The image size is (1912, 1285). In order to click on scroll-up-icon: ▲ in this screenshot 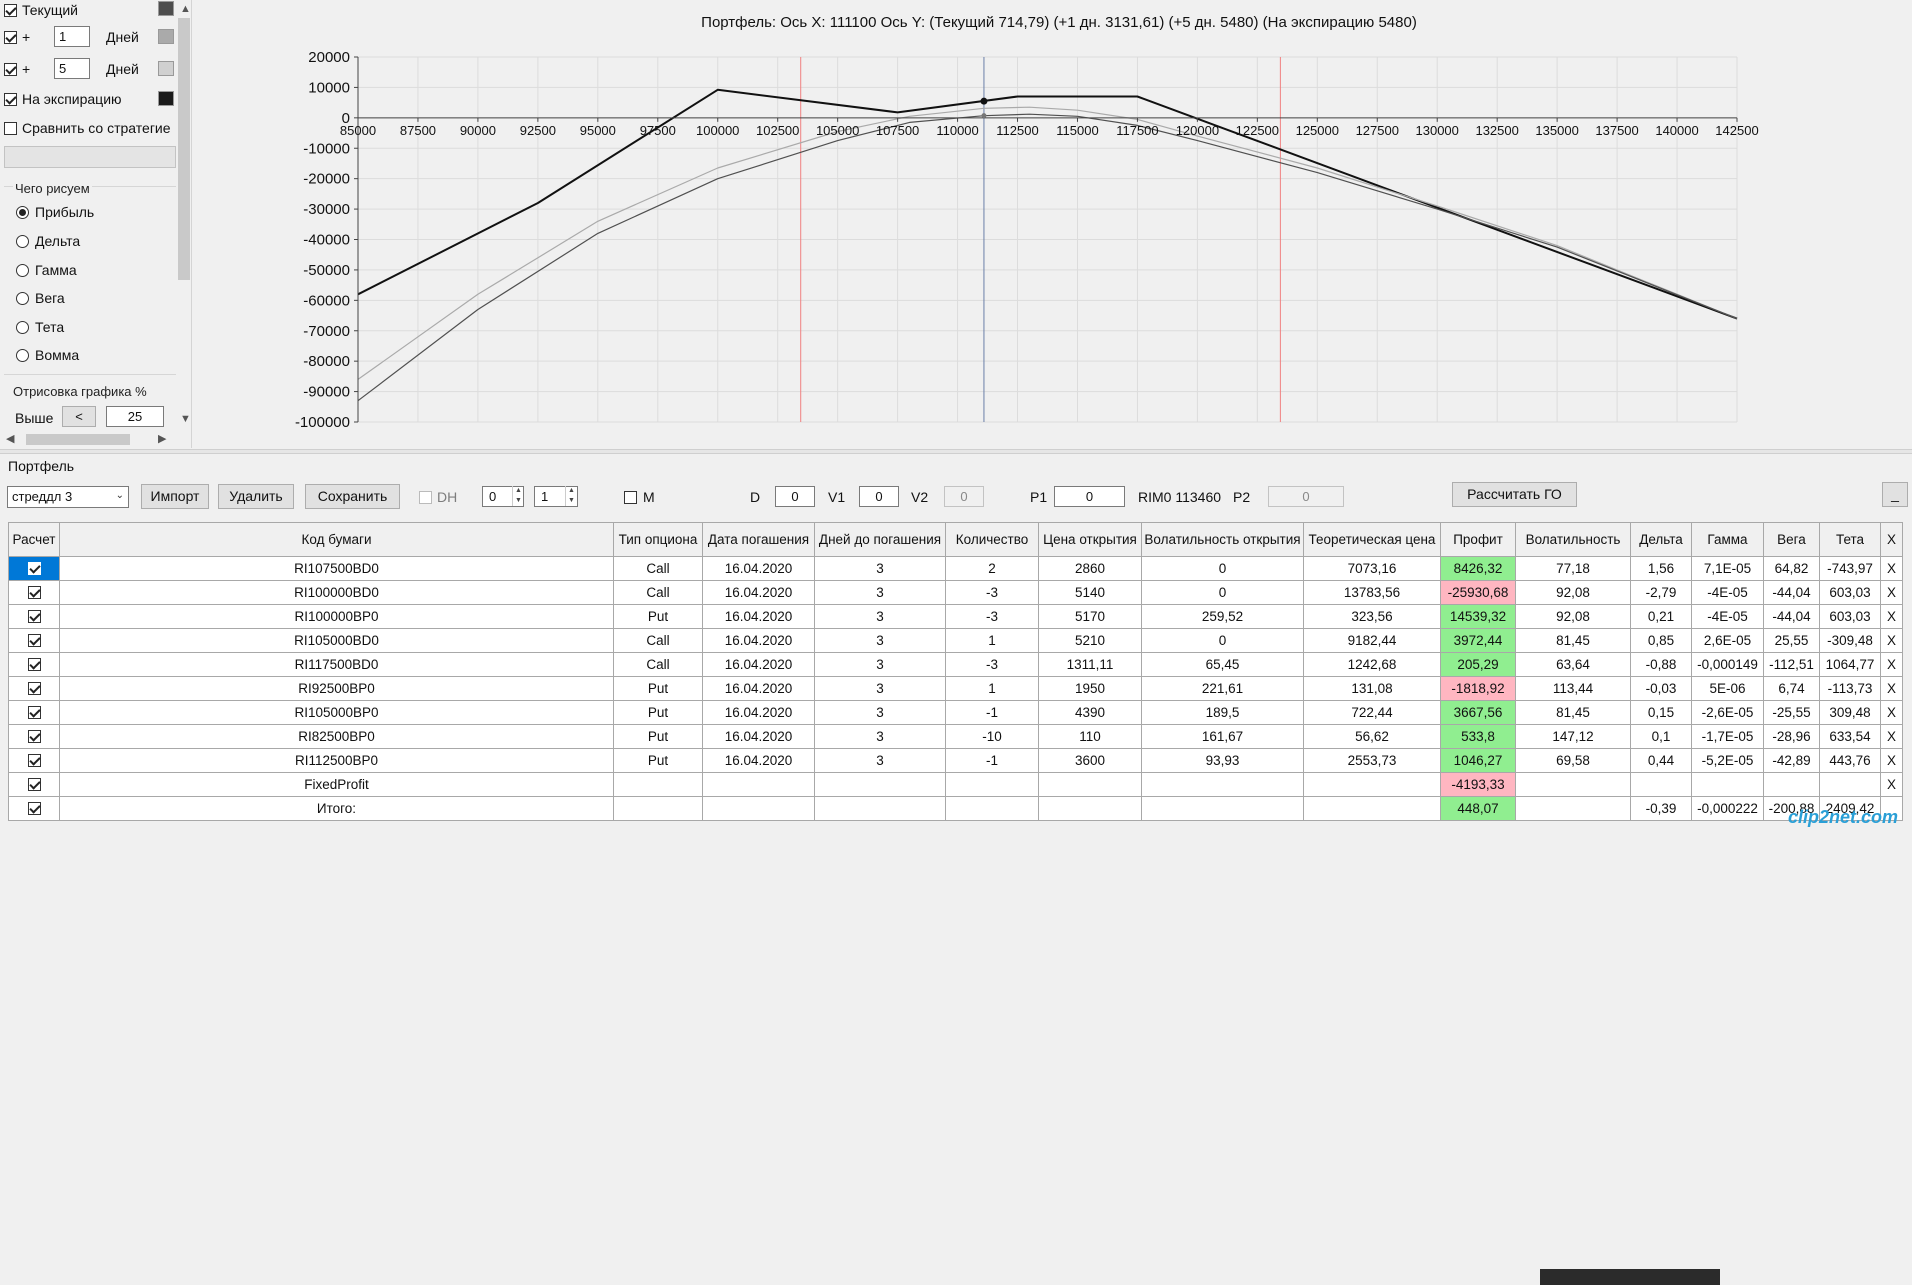, I will do `click(185, 9)`.